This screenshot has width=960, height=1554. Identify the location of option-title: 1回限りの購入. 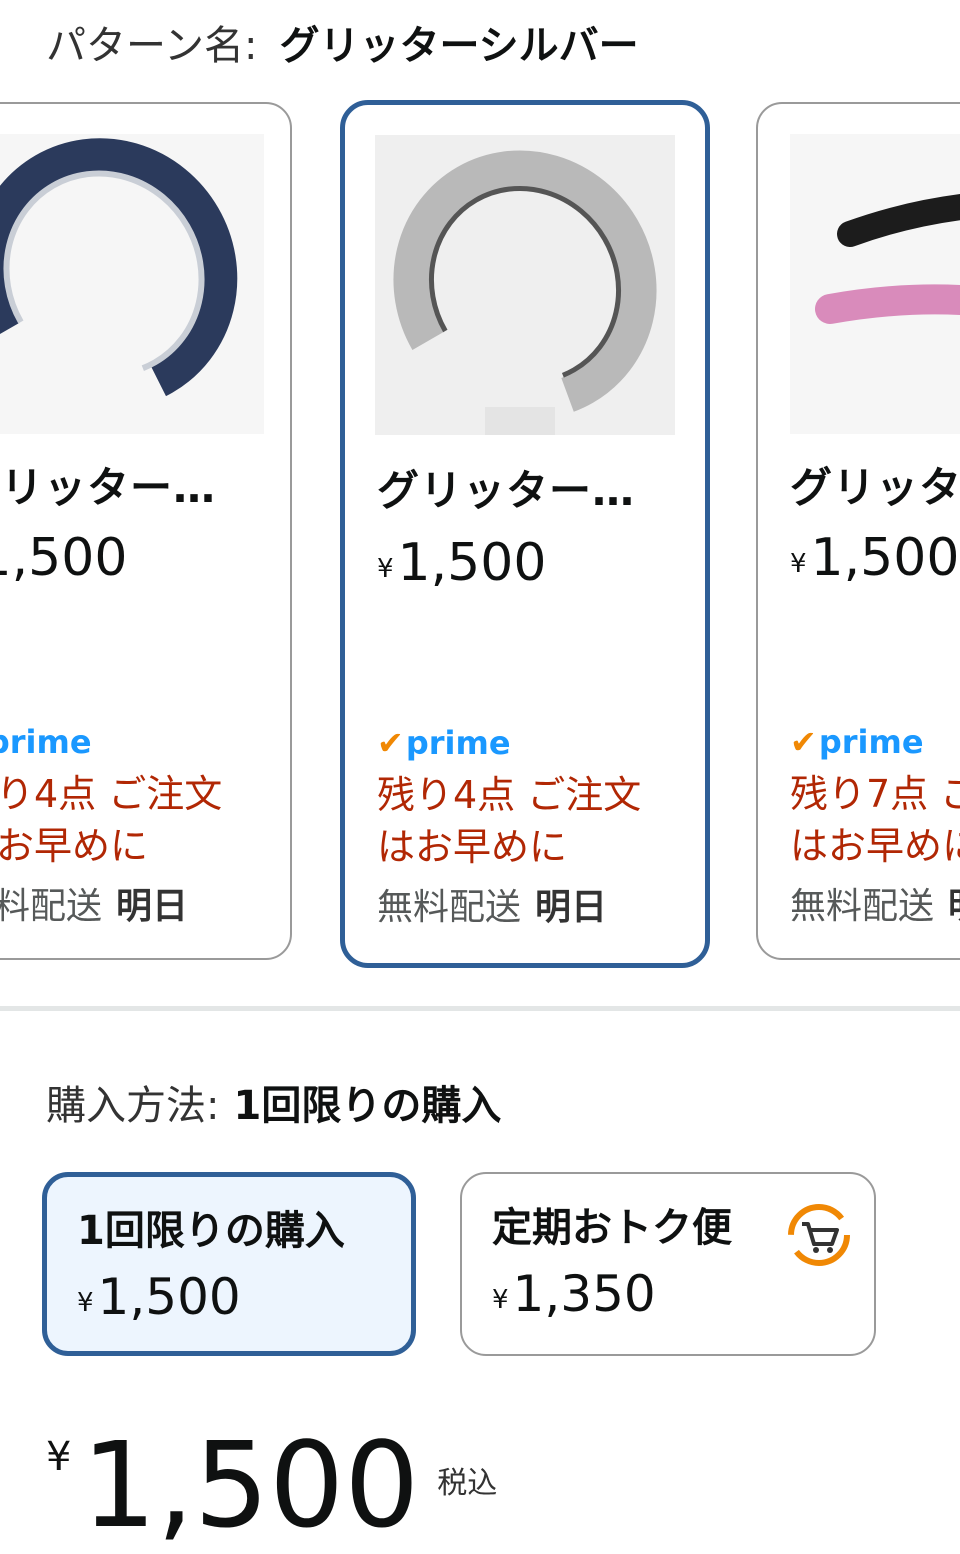
(211, 1231).